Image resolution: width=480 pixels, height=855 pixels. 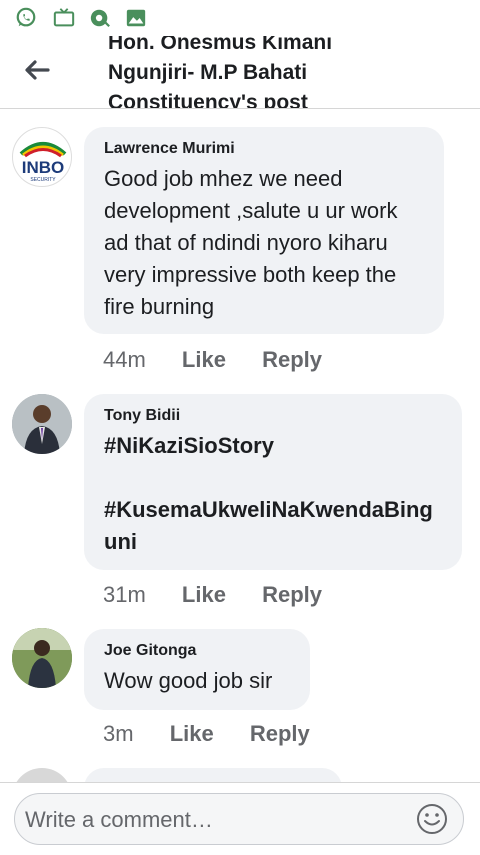 I want to click on post-title-line-3: Constituency's post, so click(x=208, y=100).